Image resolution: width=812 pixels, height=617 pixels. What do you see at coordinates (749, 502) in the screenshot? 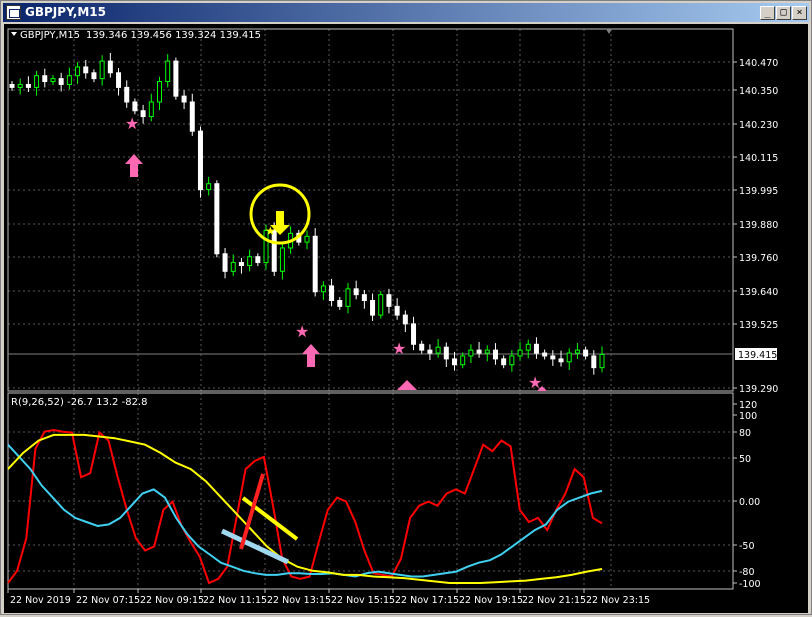
I see `indicator-tick-label: 0.00` at bounding box center [749, 502].